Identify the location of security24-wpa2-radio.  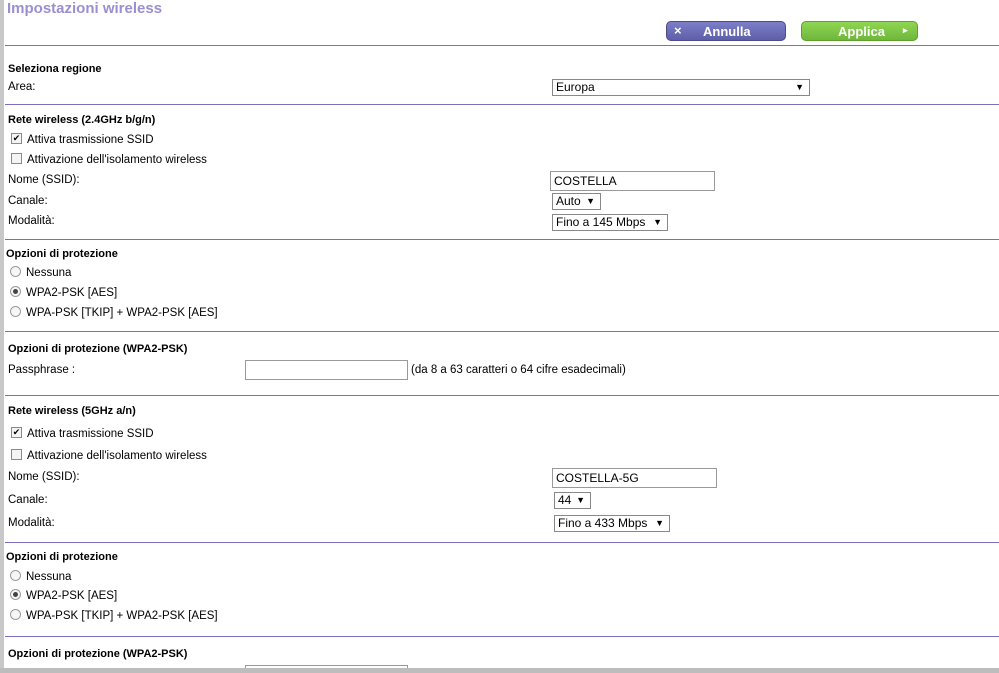
(15, 291).